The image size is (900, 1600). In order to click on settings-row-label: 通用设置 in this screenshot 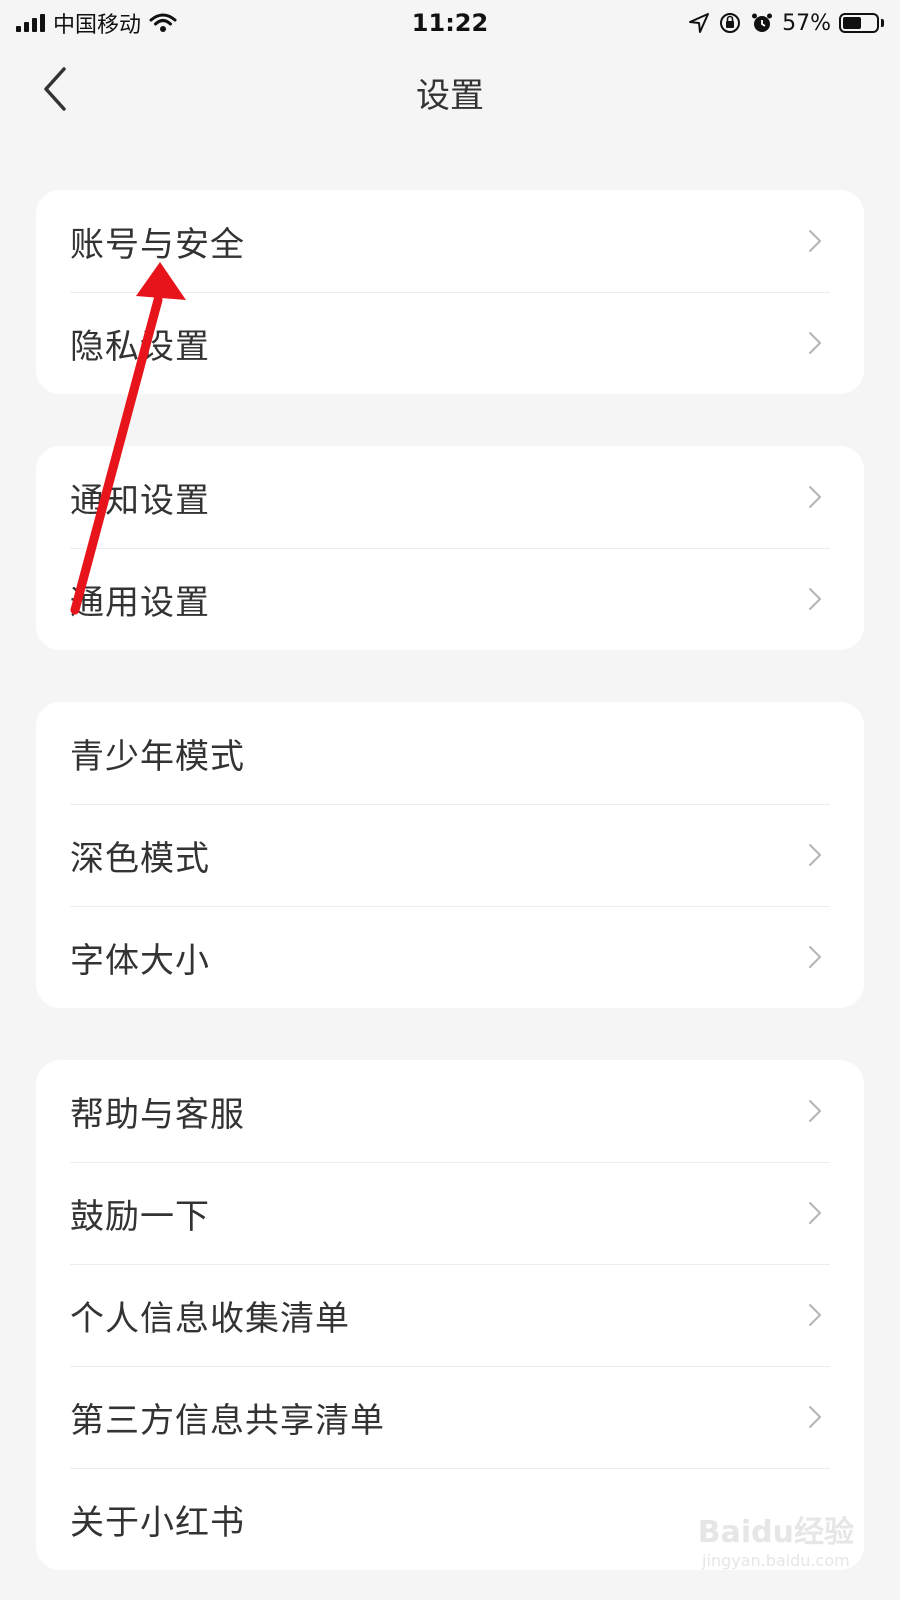, I will do `click(140, 602)`.